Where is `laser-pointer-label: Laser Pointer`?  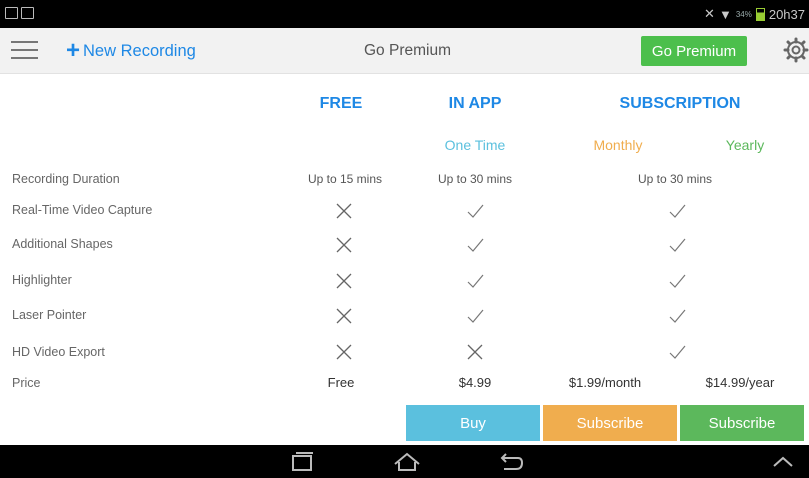 laser-pointer-label: Laser Pointer is located at coordinates (49, 315).